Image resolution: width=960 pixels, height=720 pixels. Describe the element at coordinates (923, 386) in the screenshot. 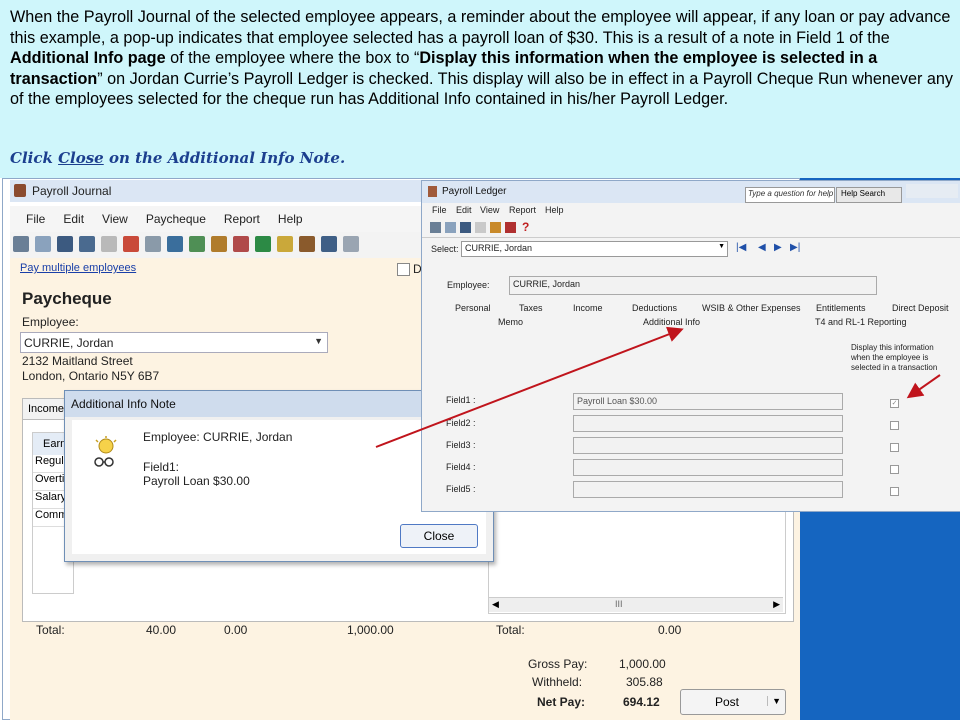

I see `arrow-to-display-checkbox` at that location.